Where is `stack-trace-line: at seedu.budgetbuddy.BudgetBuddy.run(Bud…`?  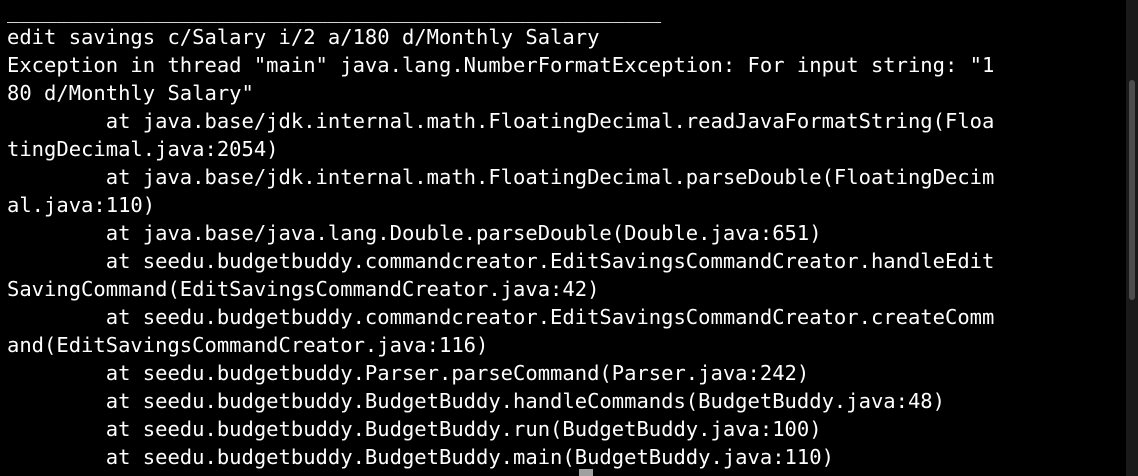 stack-trace-line: at seedu.budgetbuddy.BudgetBuddy.run(Bud… is located at coordinates (414, 429).